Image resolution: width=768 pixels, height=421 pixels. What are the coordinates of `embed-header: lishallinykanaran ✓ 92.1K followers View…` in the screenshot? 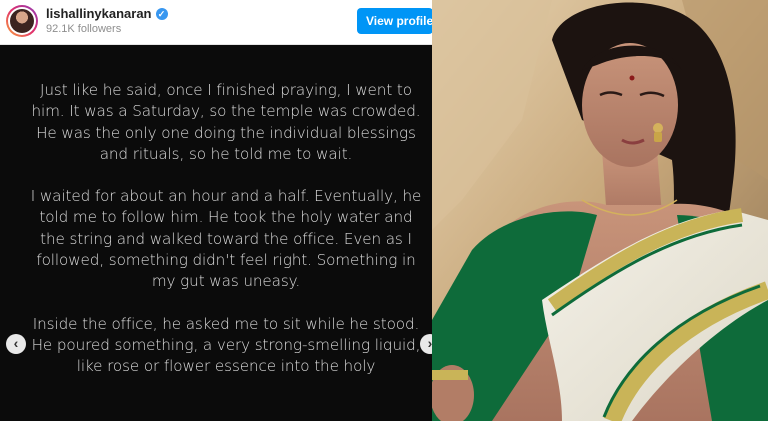 It's located at (218, 22).